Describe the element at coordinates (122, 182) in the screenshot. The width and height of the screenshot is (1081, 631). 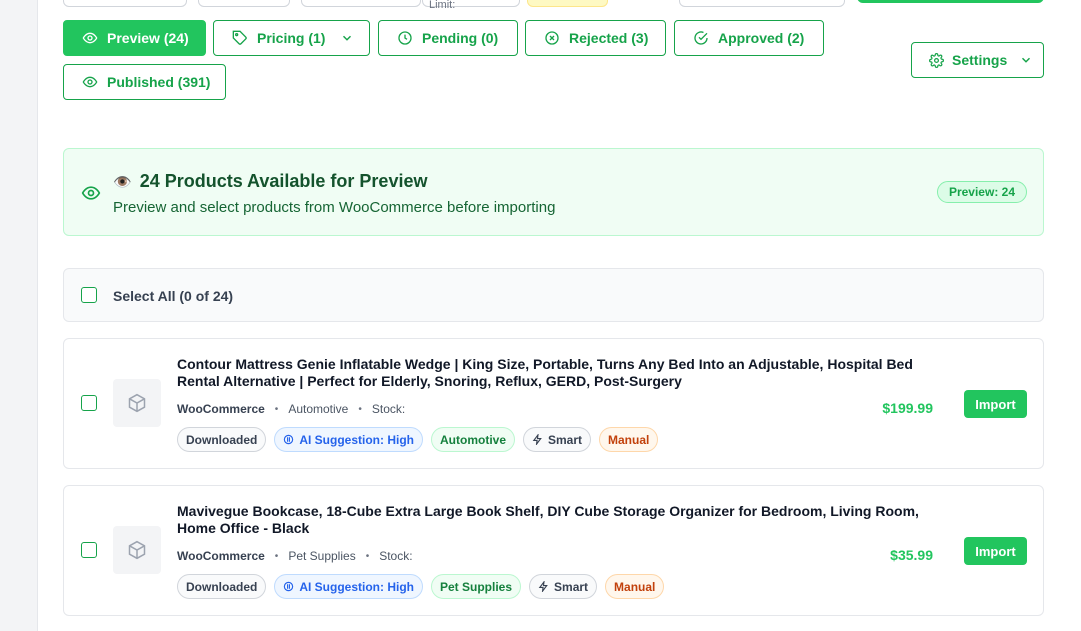
I see `banner-emoji: 👁️` at that location.